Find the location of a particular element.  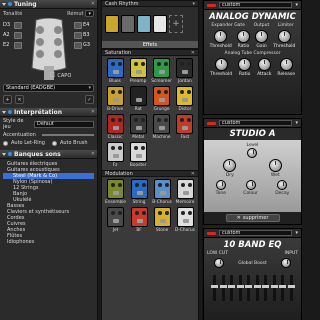

knob: Gain is located at coordinates (262, 39).